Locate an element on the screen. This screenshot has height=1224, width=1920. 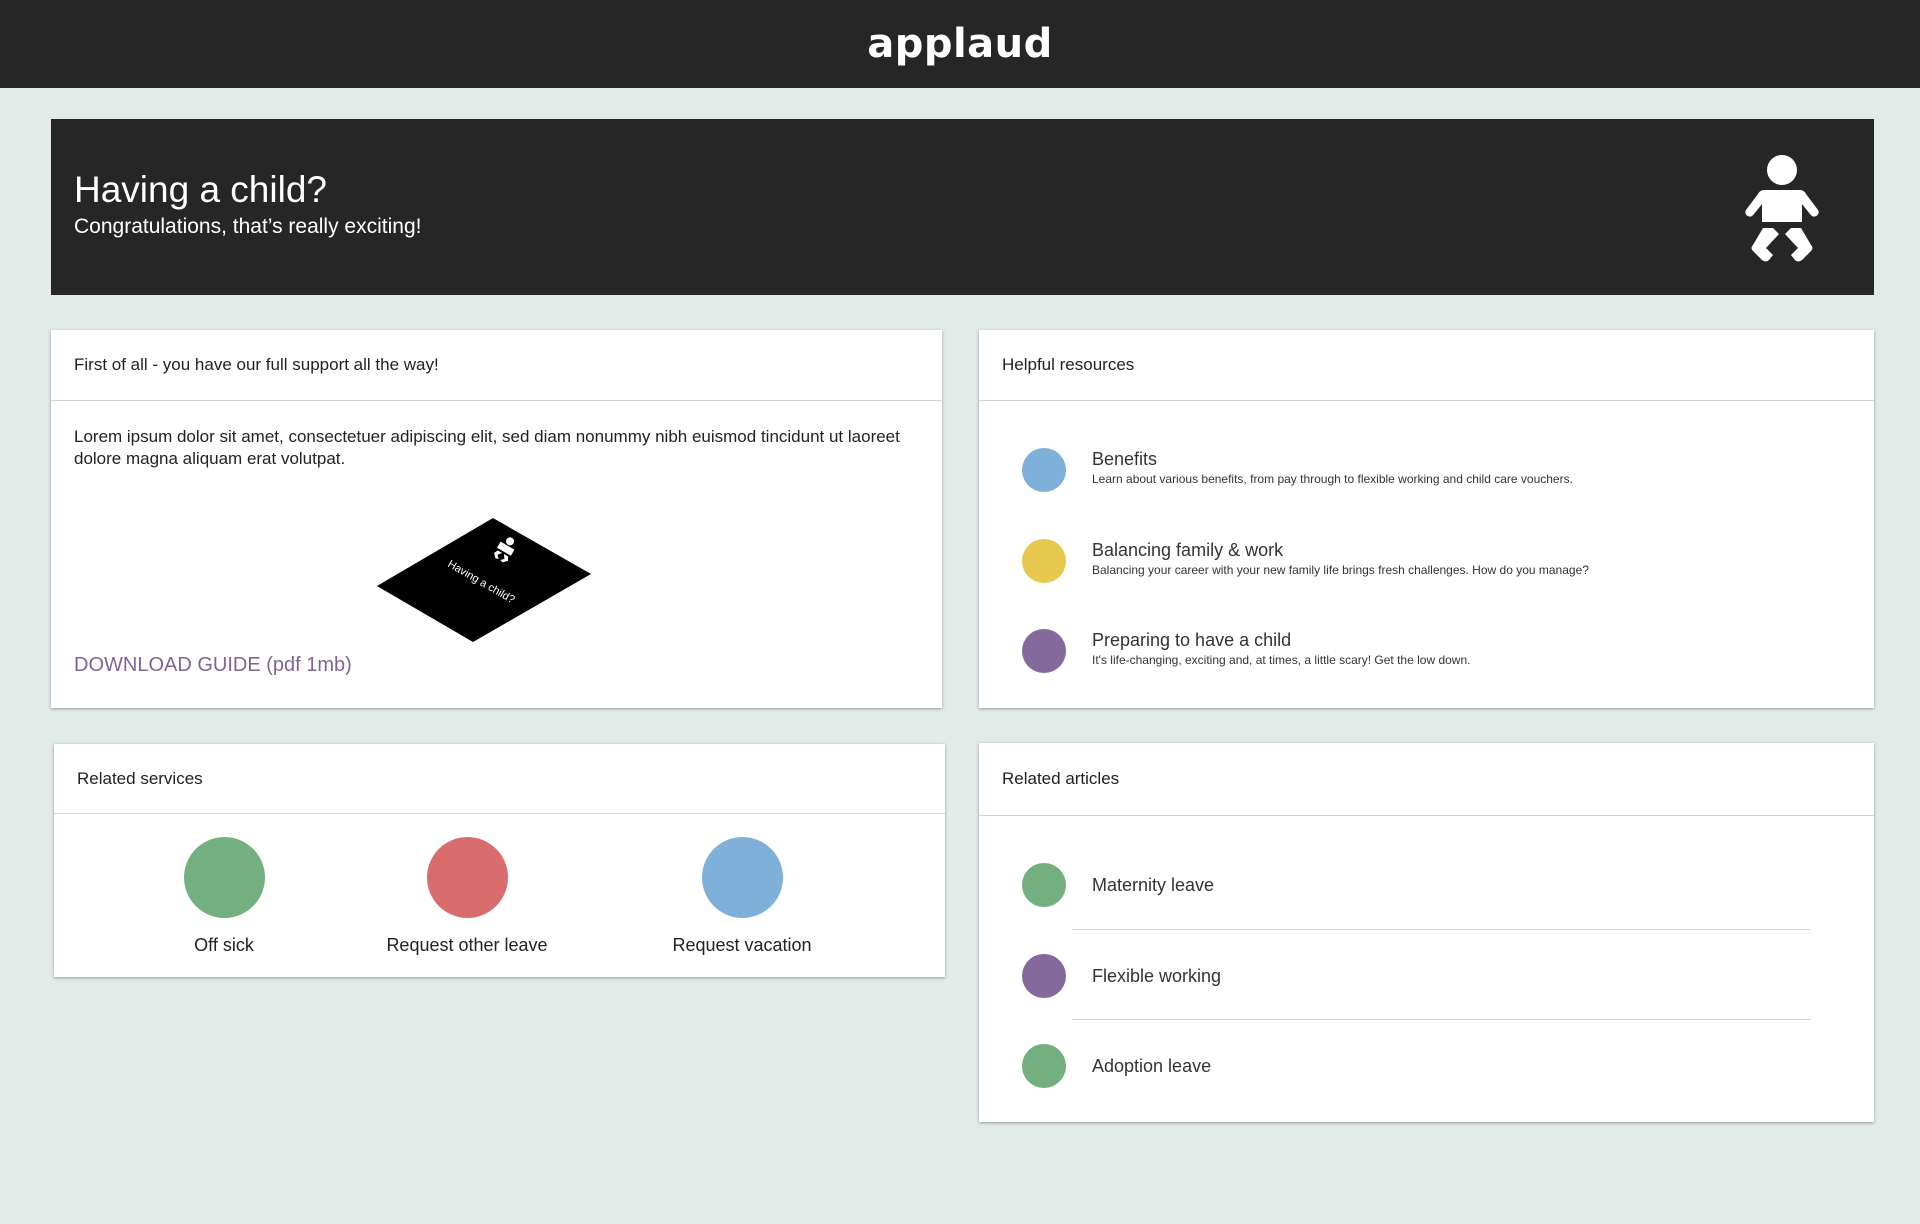
article-adoption-leave: Adoption leave is located at coordinates (1116, 1066).